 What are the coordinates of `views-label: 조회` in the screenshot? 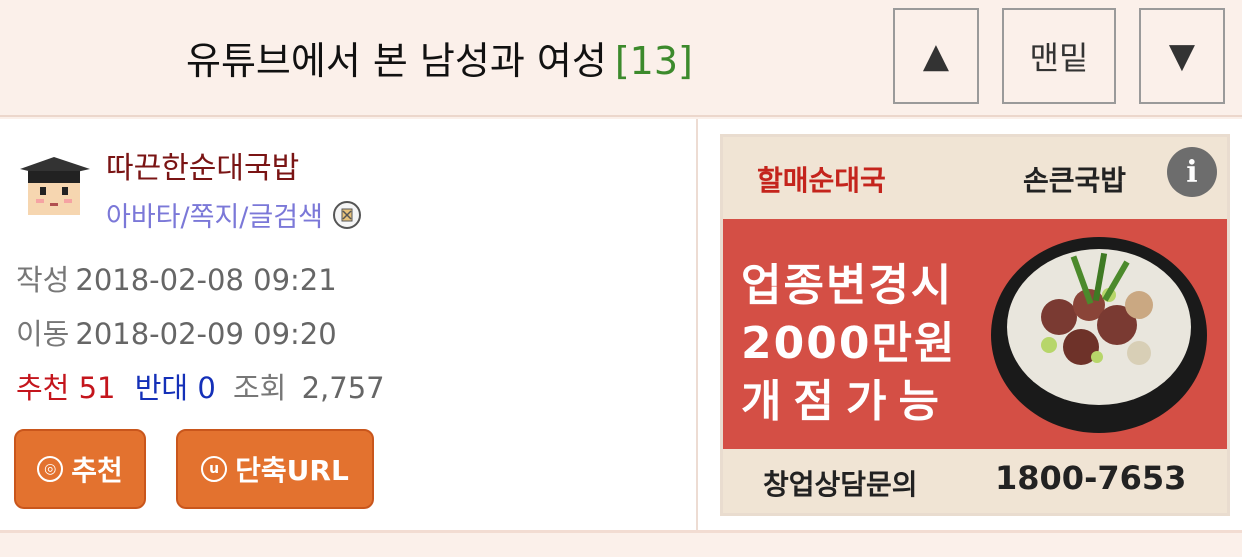 It's located at (259, 388).